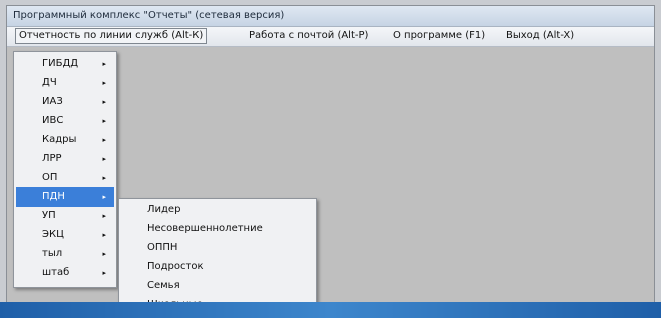  I want to click on popup-item-semya: Семья, so click(218, 286).